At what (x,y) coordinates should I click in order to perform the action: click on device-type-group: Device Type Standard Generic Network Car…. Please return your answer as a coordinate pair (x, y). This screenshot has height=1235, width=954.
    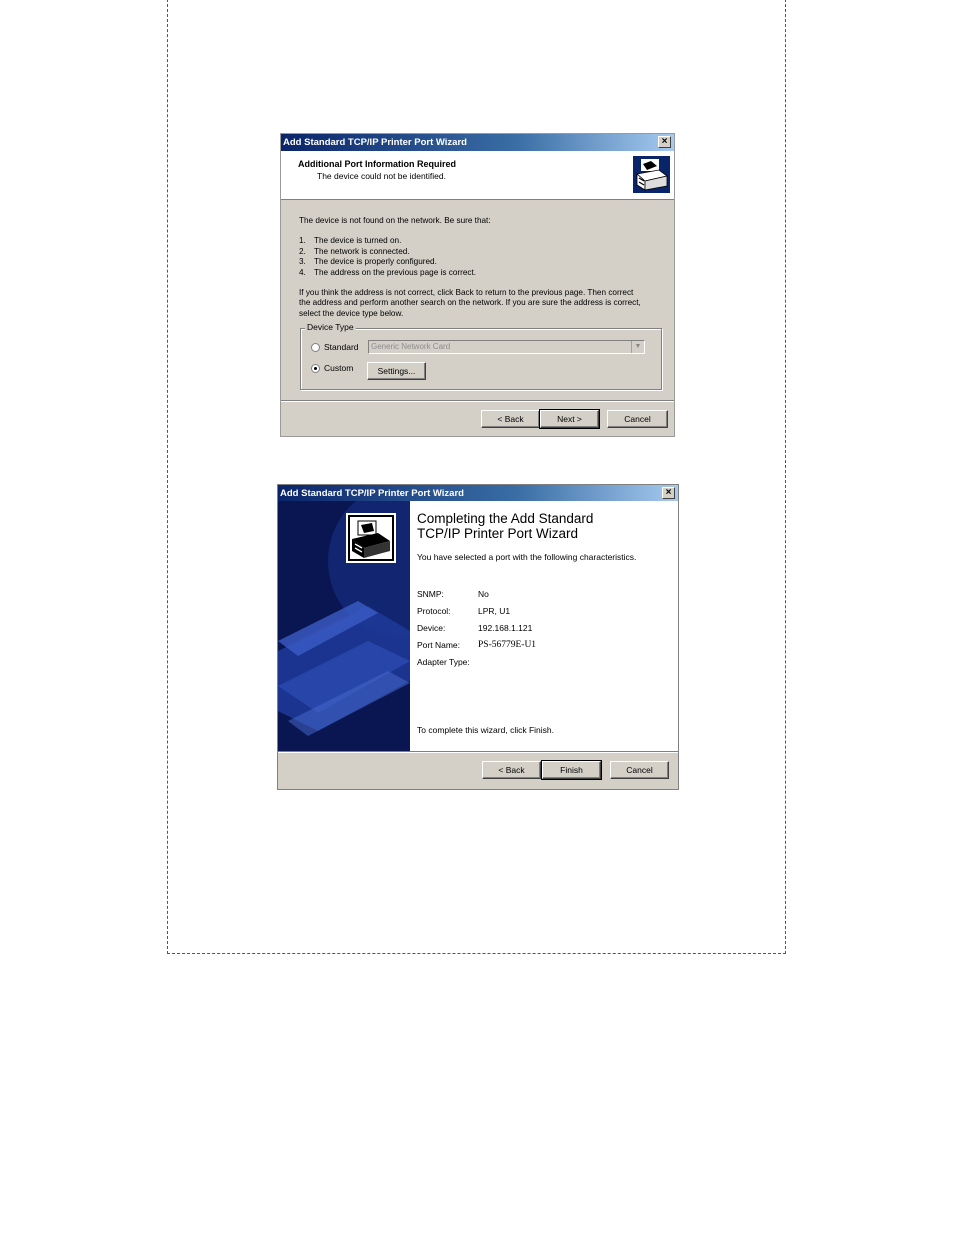
    Looking at the image, I should click on (481, 356).